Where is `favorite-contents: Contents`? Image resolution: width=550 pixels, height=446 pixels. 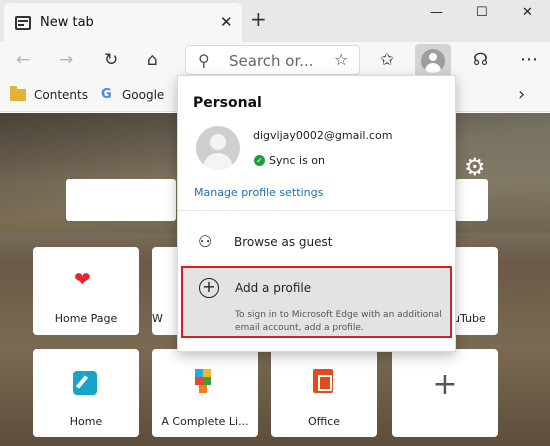
favorite-contents: Contents is located at coordinates (61, 95).